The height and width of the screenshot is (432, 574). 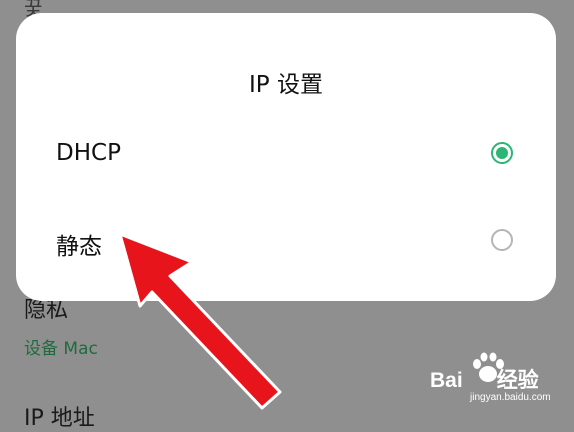 What do you see at coordinates (484, 379) in the screenshot?
I see `watermark-brand: Bai 经验` at bounding box center [484, 379].